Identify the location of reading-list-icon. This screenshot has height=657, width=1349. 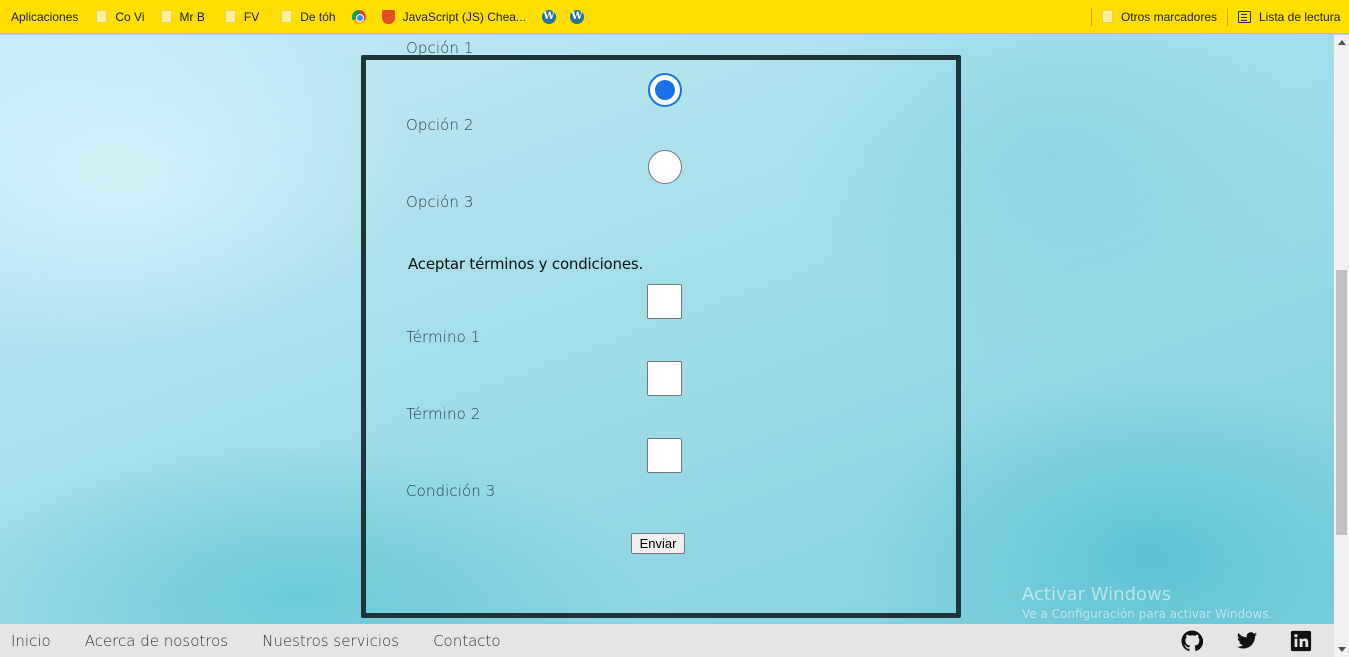
(1244, 16).